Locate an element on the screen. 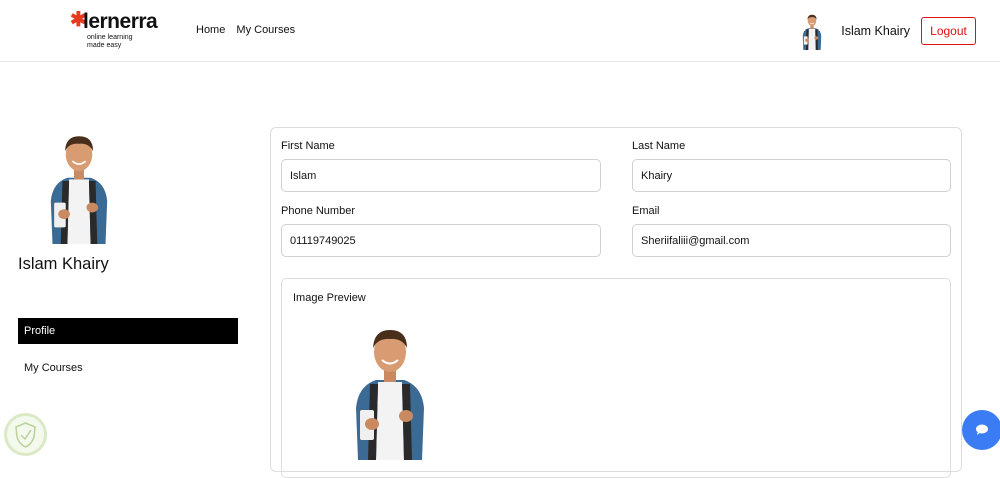 This screenshot has height=478, width=1000. brand-name: lernerra is located at coordinates (120, 21).